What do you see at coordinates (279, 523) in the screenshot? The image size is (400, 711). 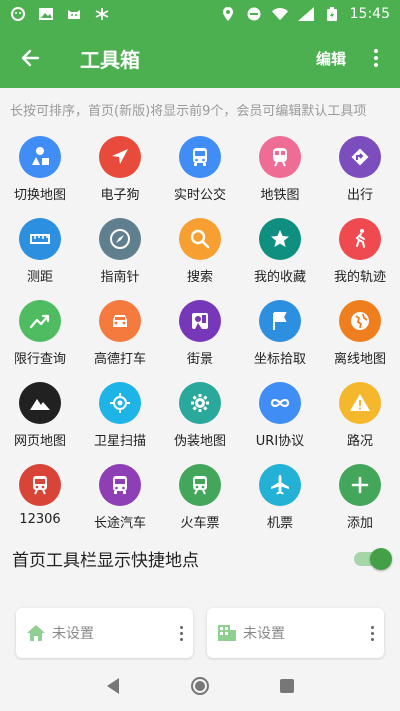 I see `tool-label: 机票` at bounding box center [279, 523].